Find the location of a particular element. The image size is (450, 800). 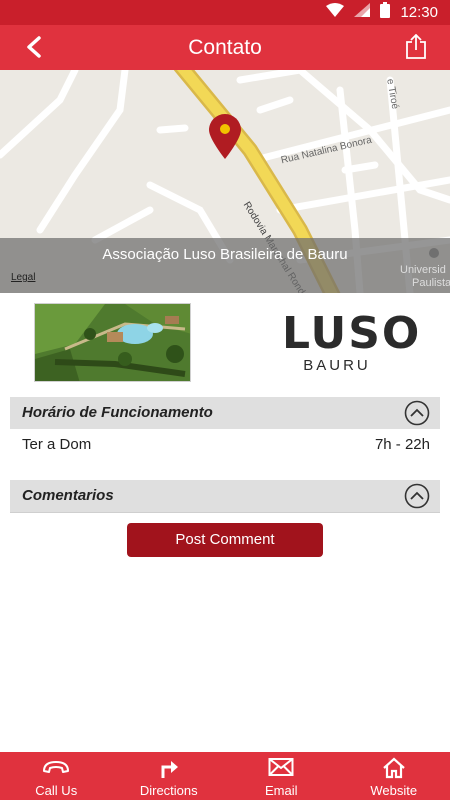

bottom-tab-bar: Call Us Directions Email Website is located at coordinates (225, 776).